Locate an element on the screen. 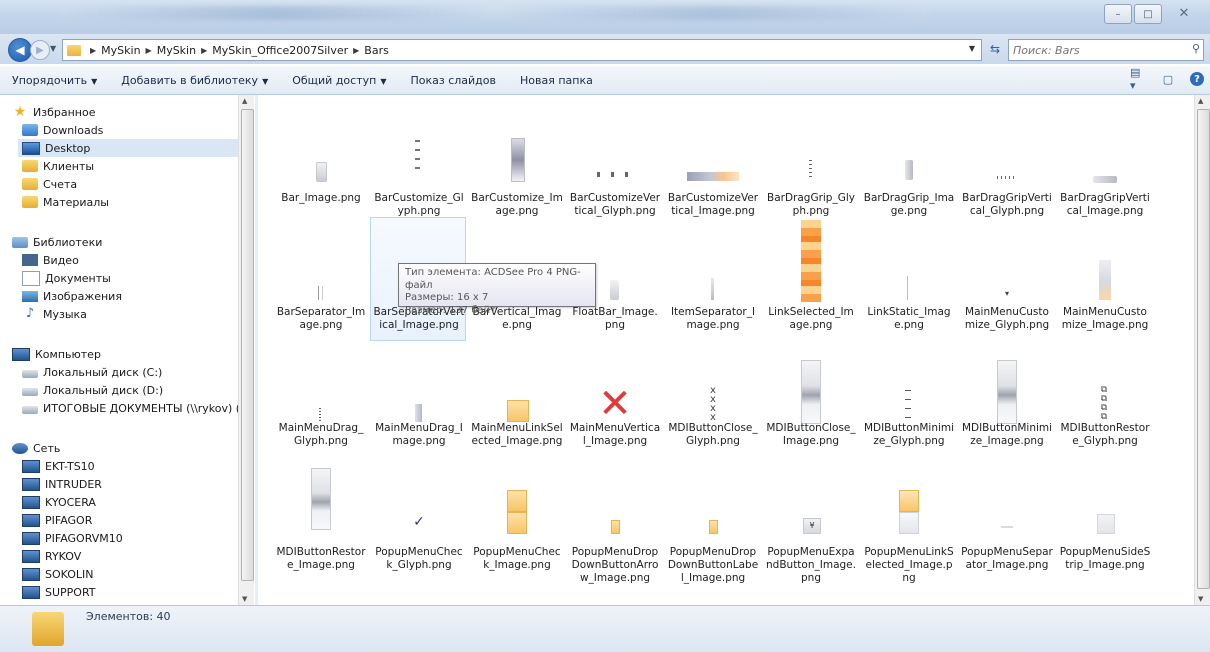 The image size is (1210, 652). search-input is located at coordinates (1097, 50).